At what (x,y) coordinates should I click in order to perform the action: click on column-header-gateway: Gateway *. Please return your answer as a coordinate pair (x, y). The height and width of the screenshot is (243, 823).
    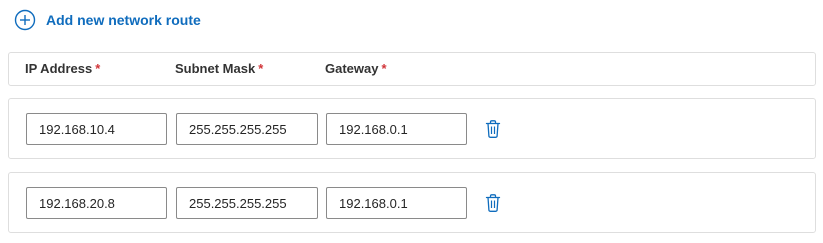
    Looking at the image, I should click on (356, 68).